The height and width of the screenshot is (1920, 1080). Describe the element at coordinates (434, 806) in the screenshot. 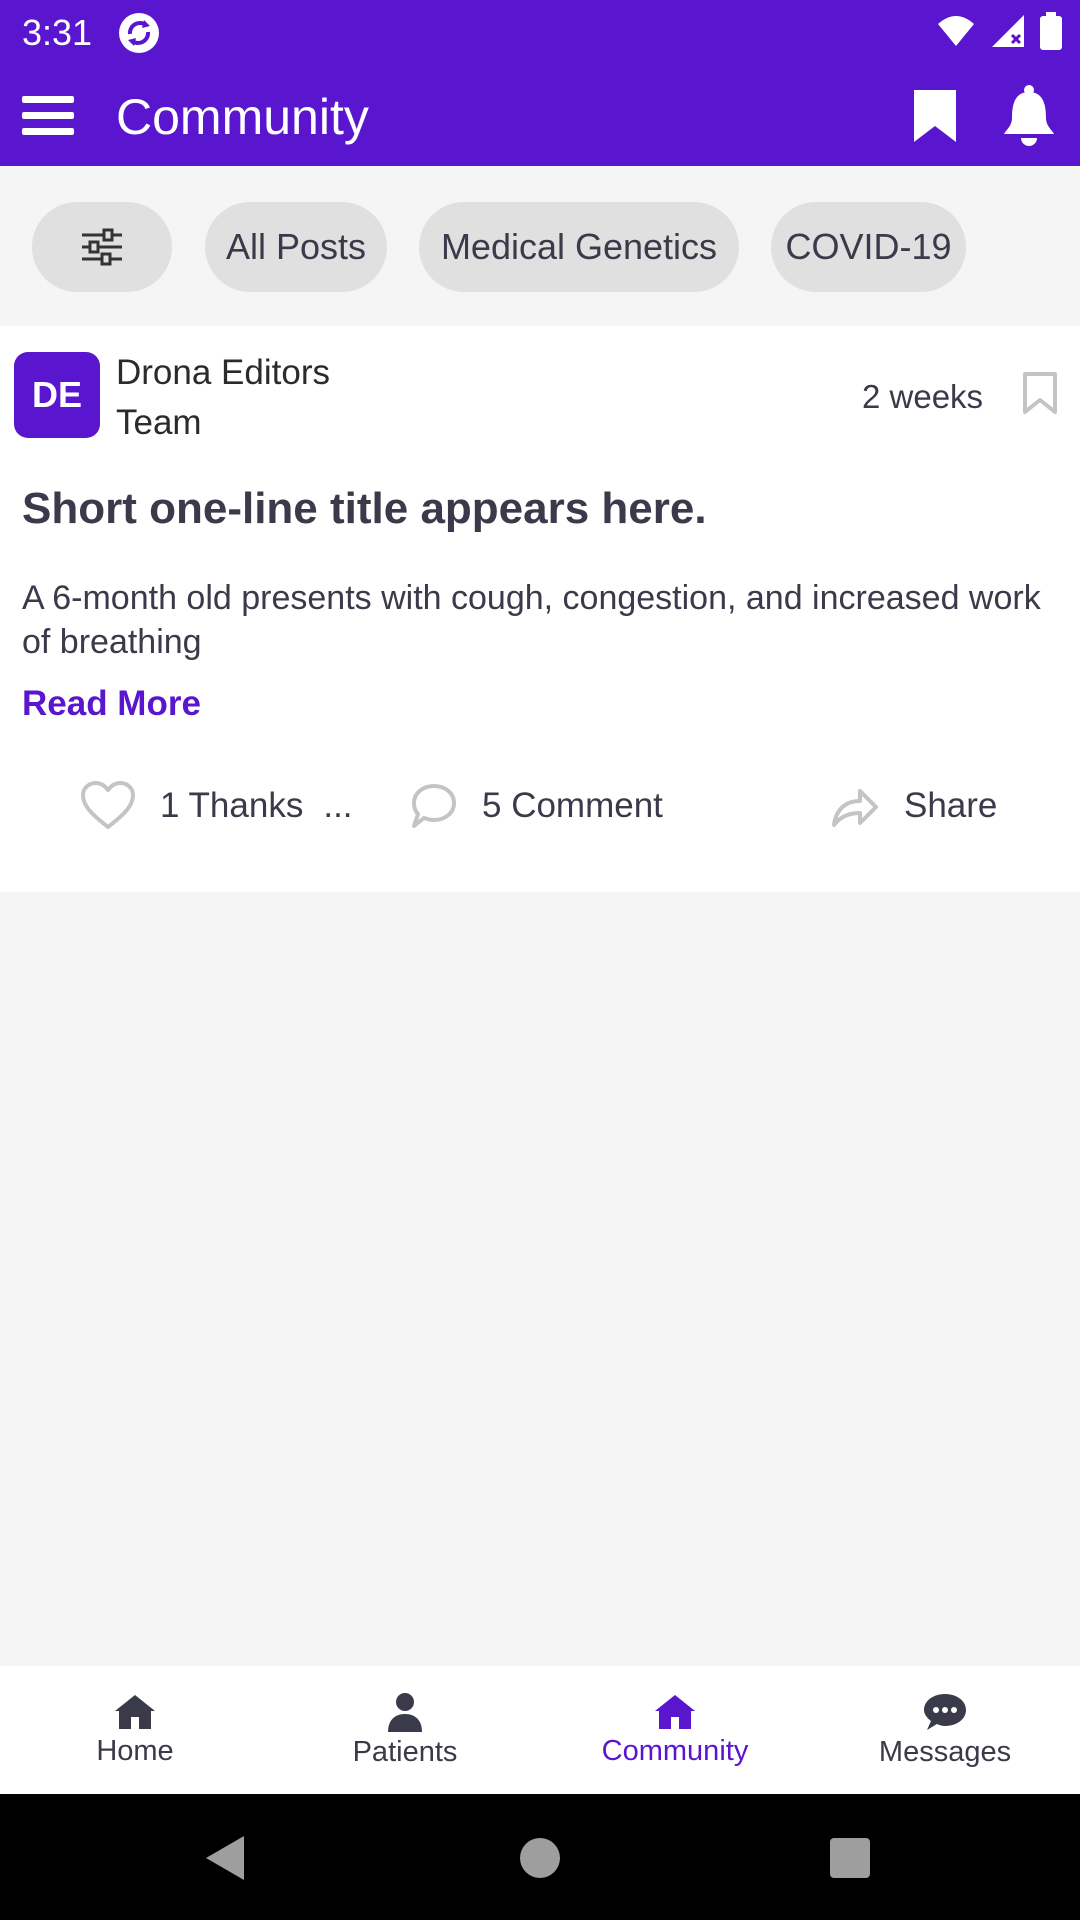

I see `comment-icon` at that location.